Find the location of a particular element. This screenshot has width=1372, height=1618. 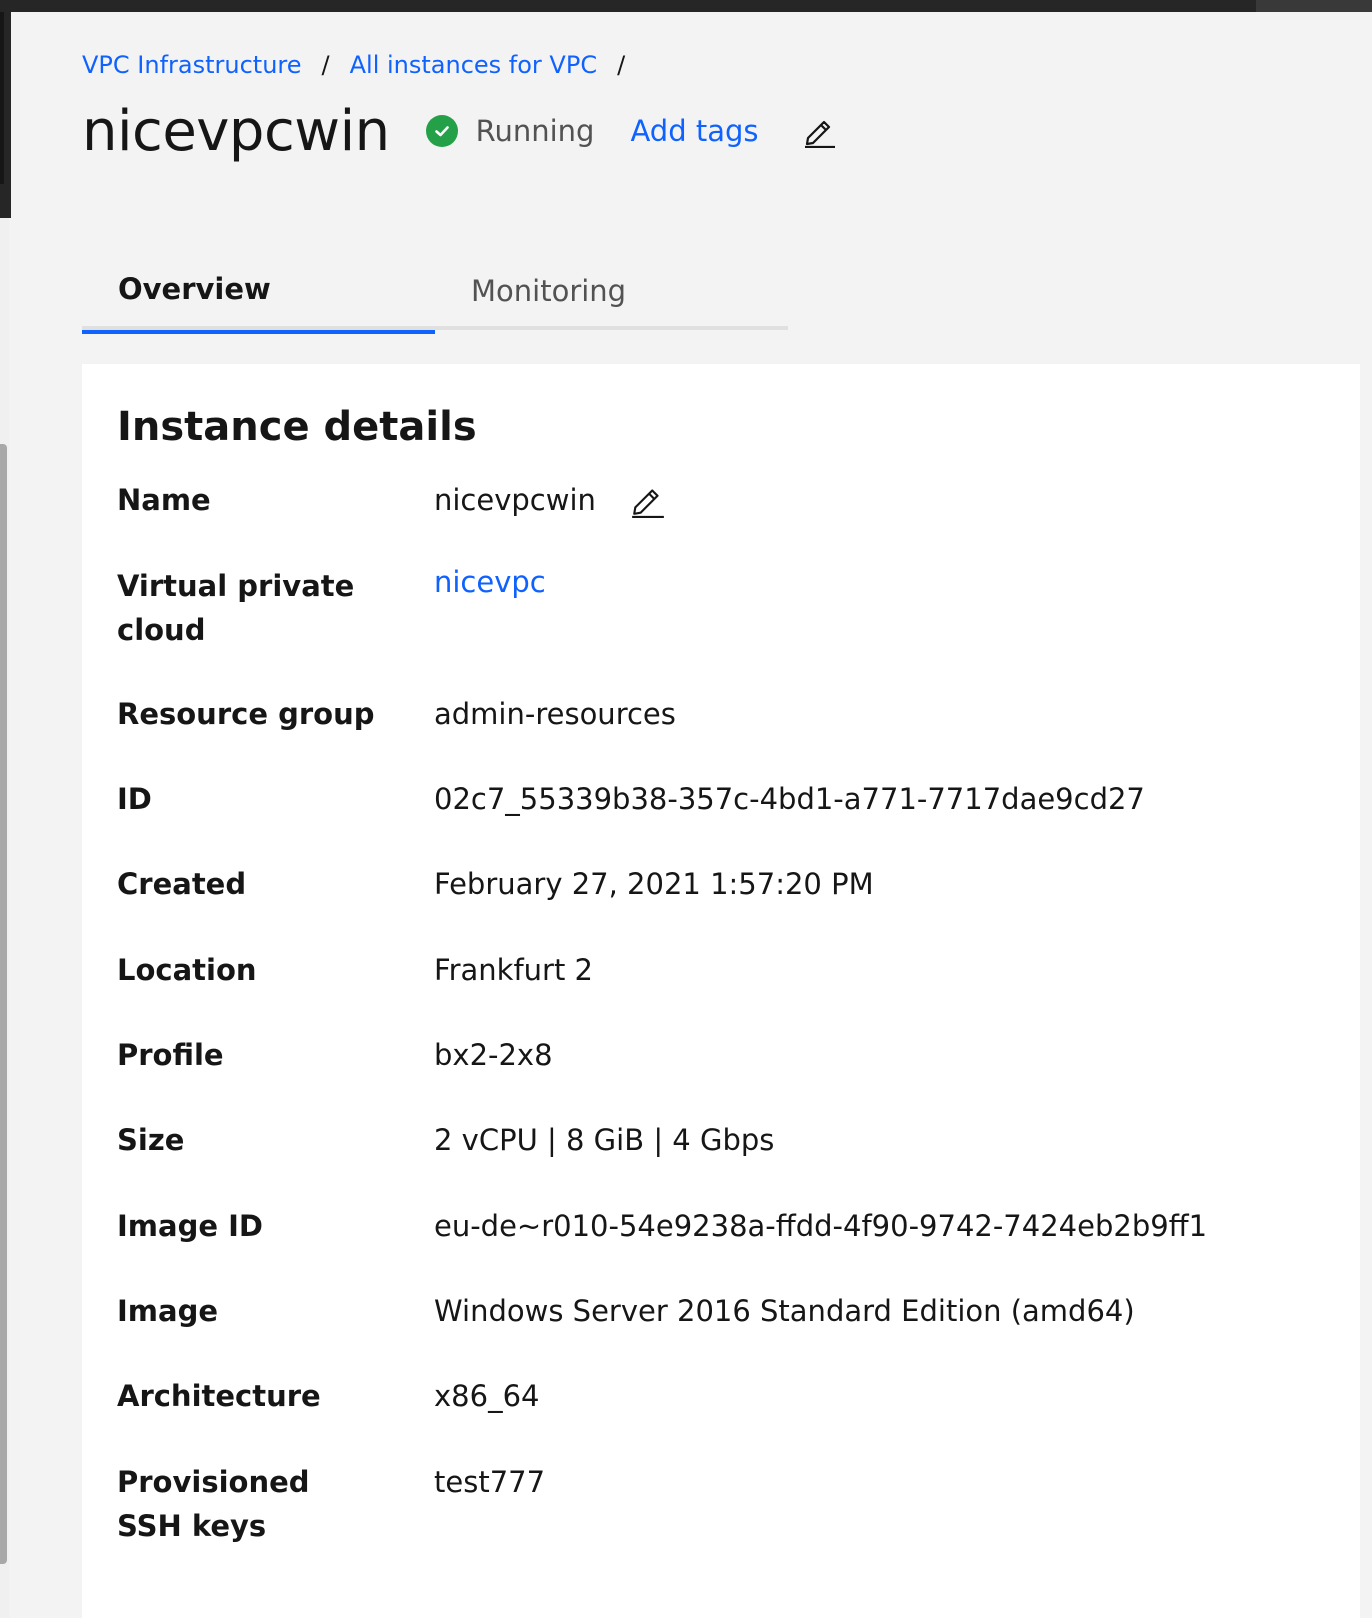

detail-value: bx2-2x8 is located at coordinates (493, 1055).